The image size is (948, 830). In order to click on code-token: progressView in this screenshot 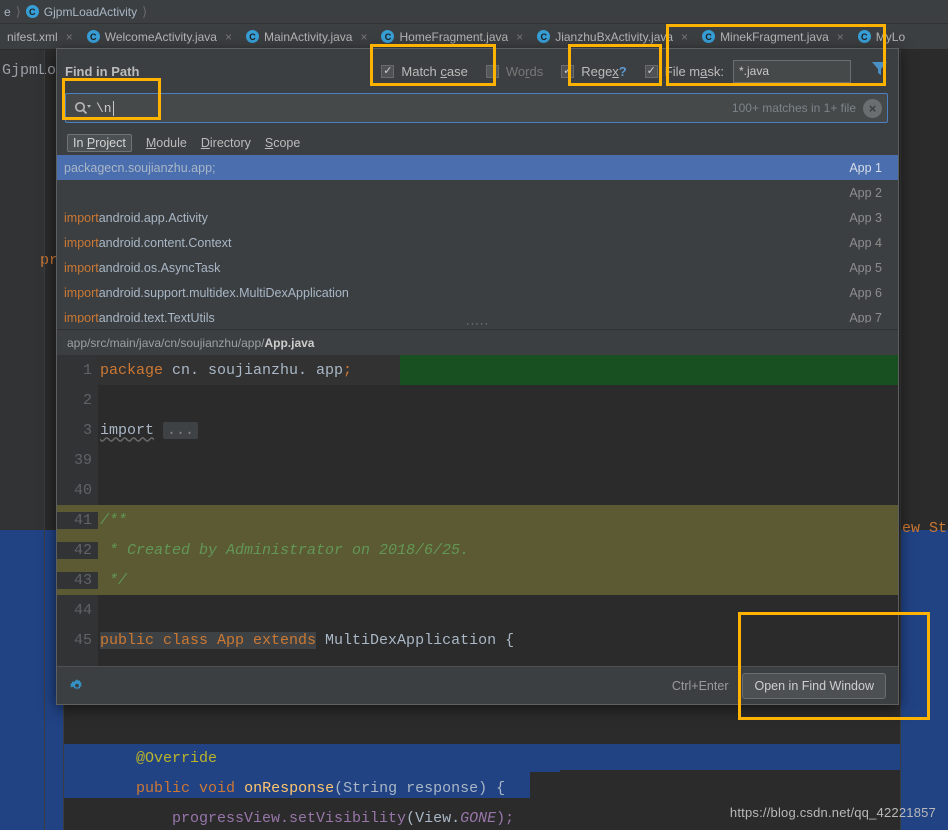, I will do `click(190, 818)`.